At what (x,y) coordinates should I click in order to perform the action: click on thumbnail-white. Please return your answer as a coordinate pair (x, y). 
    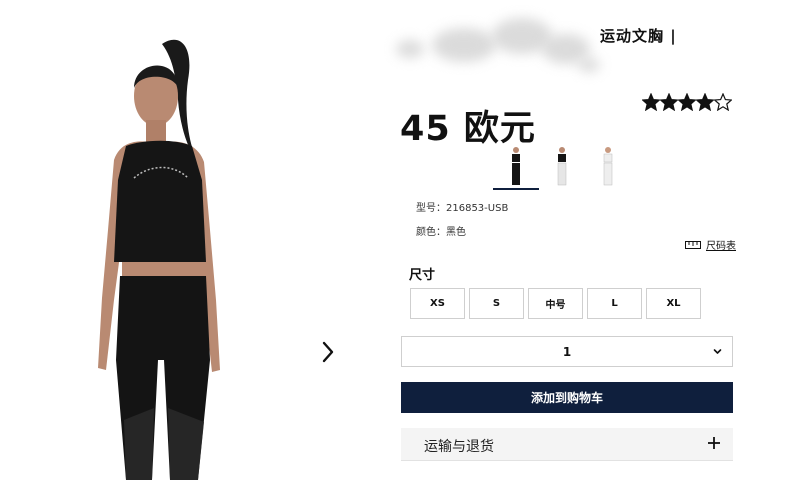
    Looking at the image, I should click on (608, 168).